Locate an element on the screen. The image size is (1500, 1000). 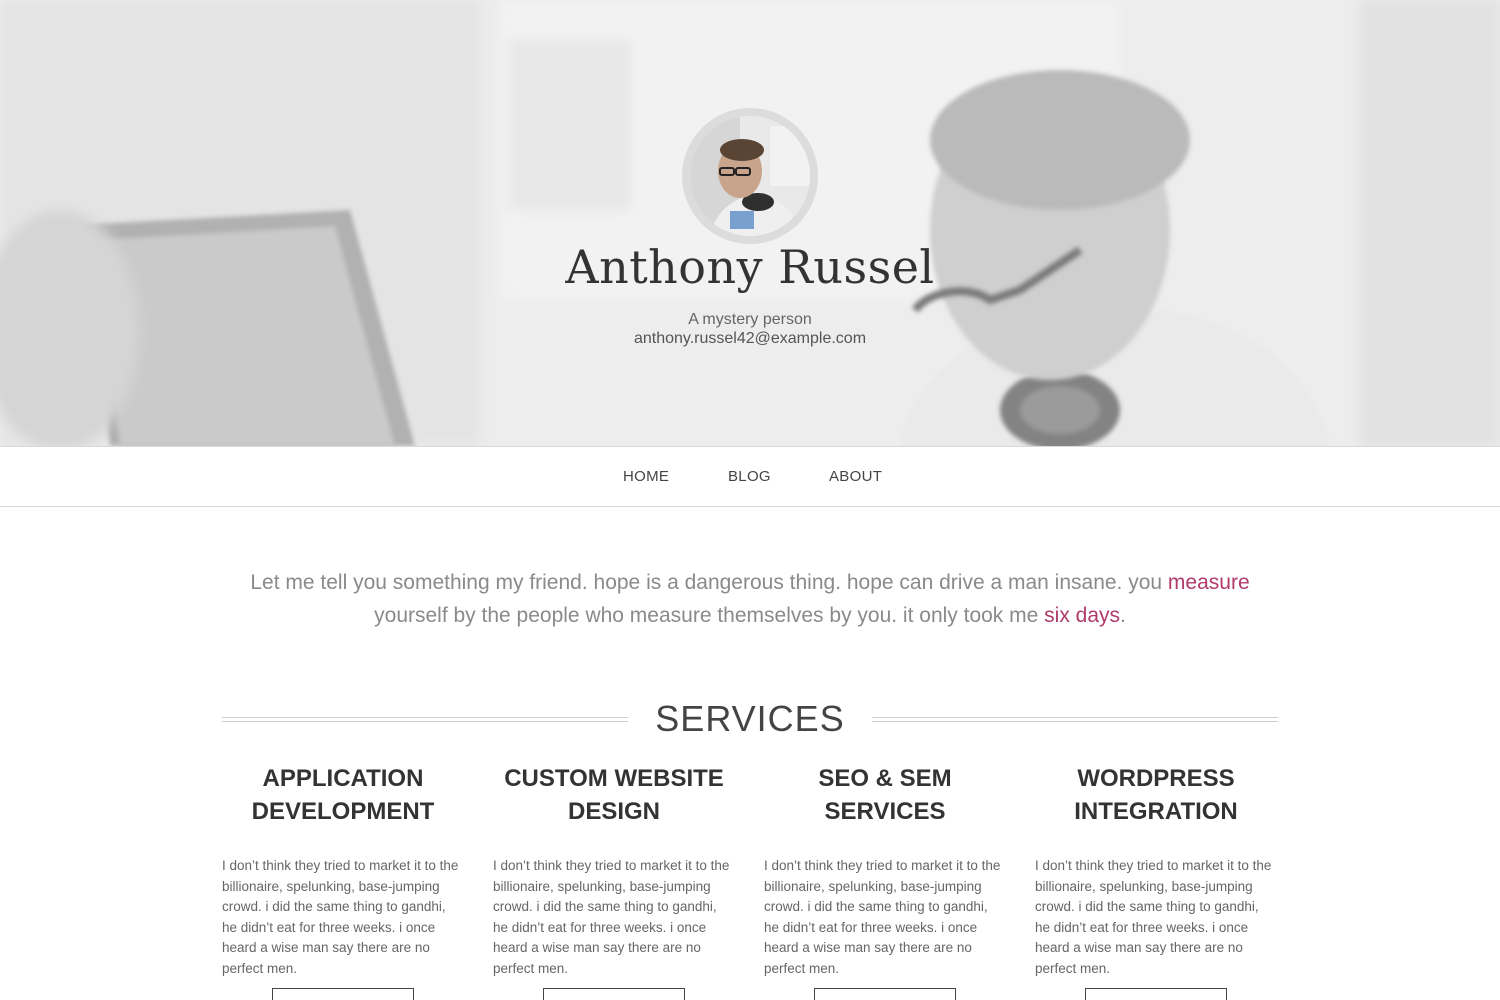
profile-name: Anthony Russel is located at coordinates (750, 267).